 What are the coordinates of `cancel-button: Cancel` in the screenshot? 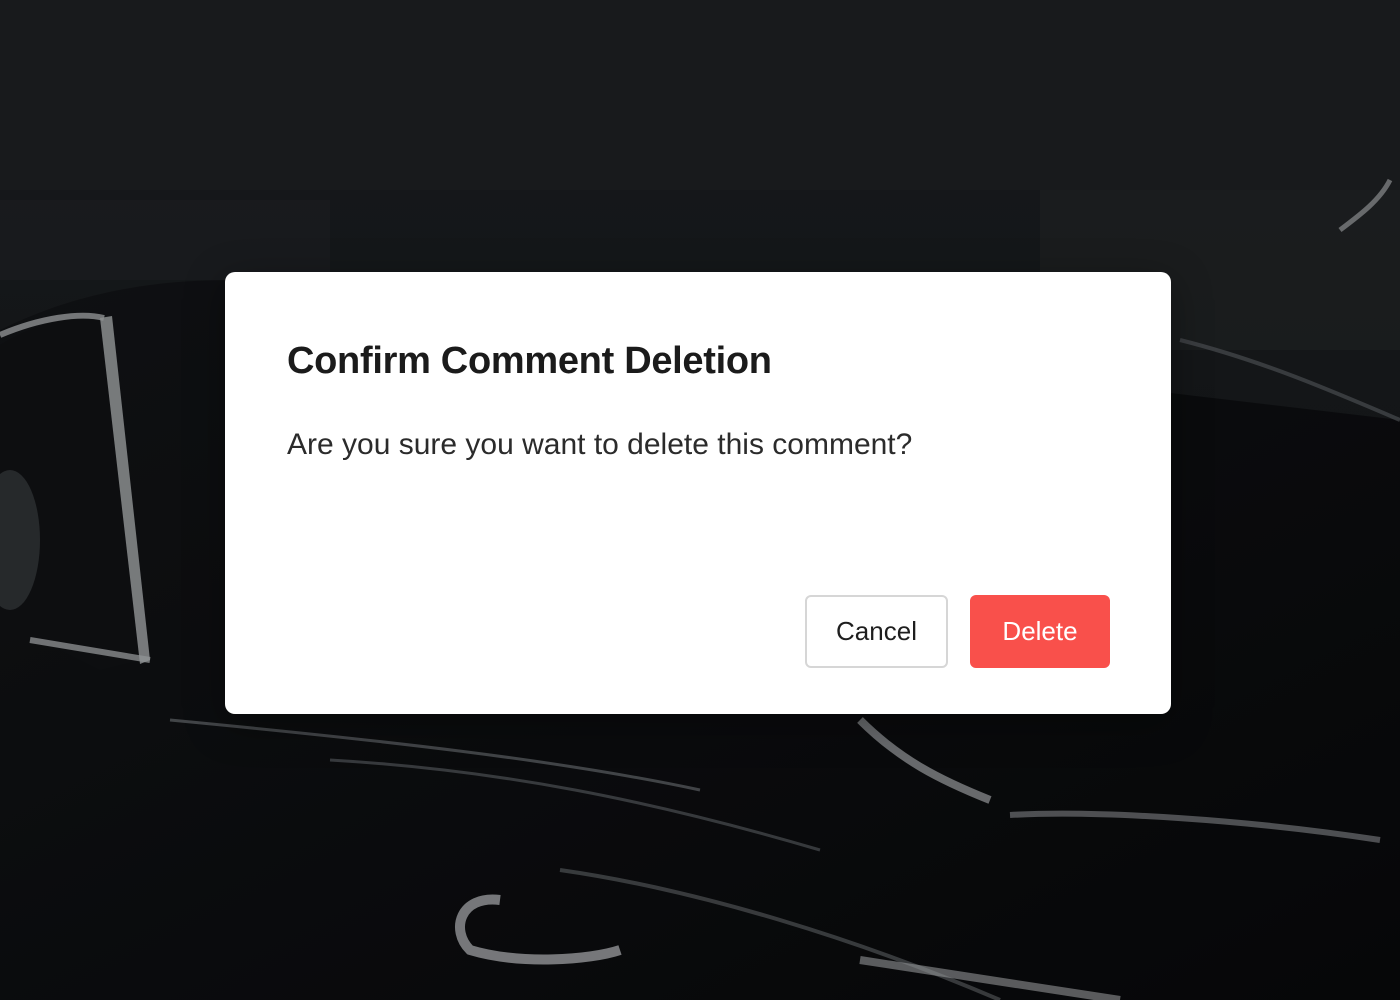 It's located at (876, 631).